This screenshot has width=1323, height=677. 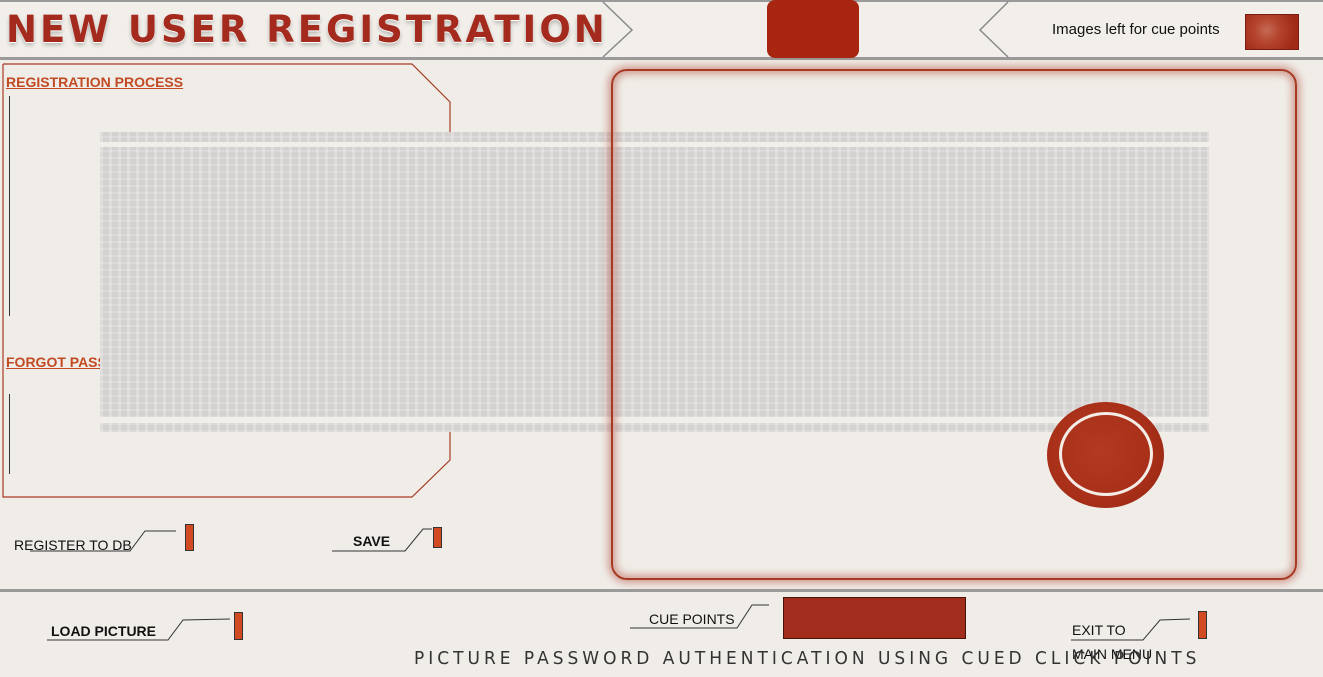 What do you see at coordinates (1099, 630) in the screenshot?
I see `exit-to-button: EXIT TO` at bounding box center [1099, 630].